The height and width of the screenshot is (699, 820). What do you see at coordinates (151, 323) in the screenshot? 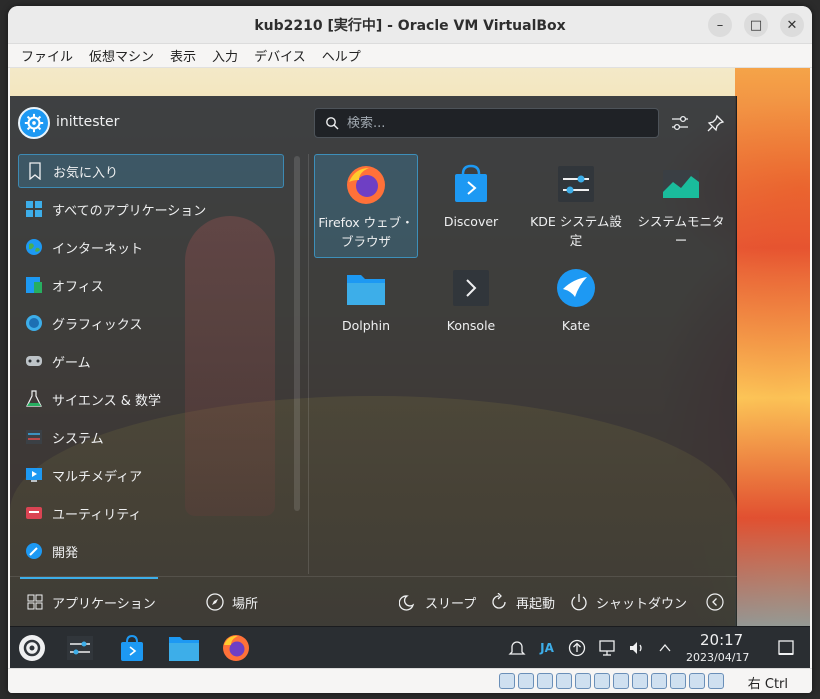
I see `sidebar-item-graphics: グラフィックス` at bounding box center [151, 323].